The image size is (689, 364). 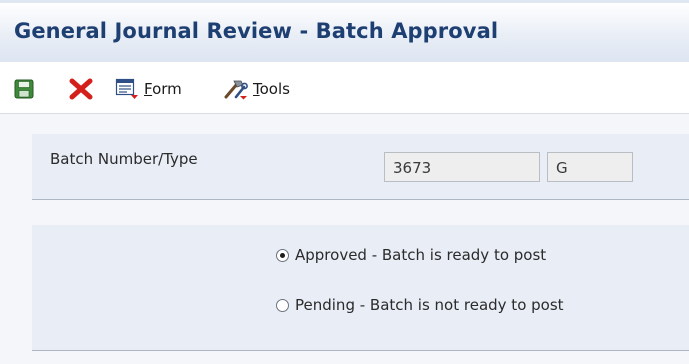 I want to click on radio-approved: Approved - Batch is ready to post, so click(x=411, y=255).